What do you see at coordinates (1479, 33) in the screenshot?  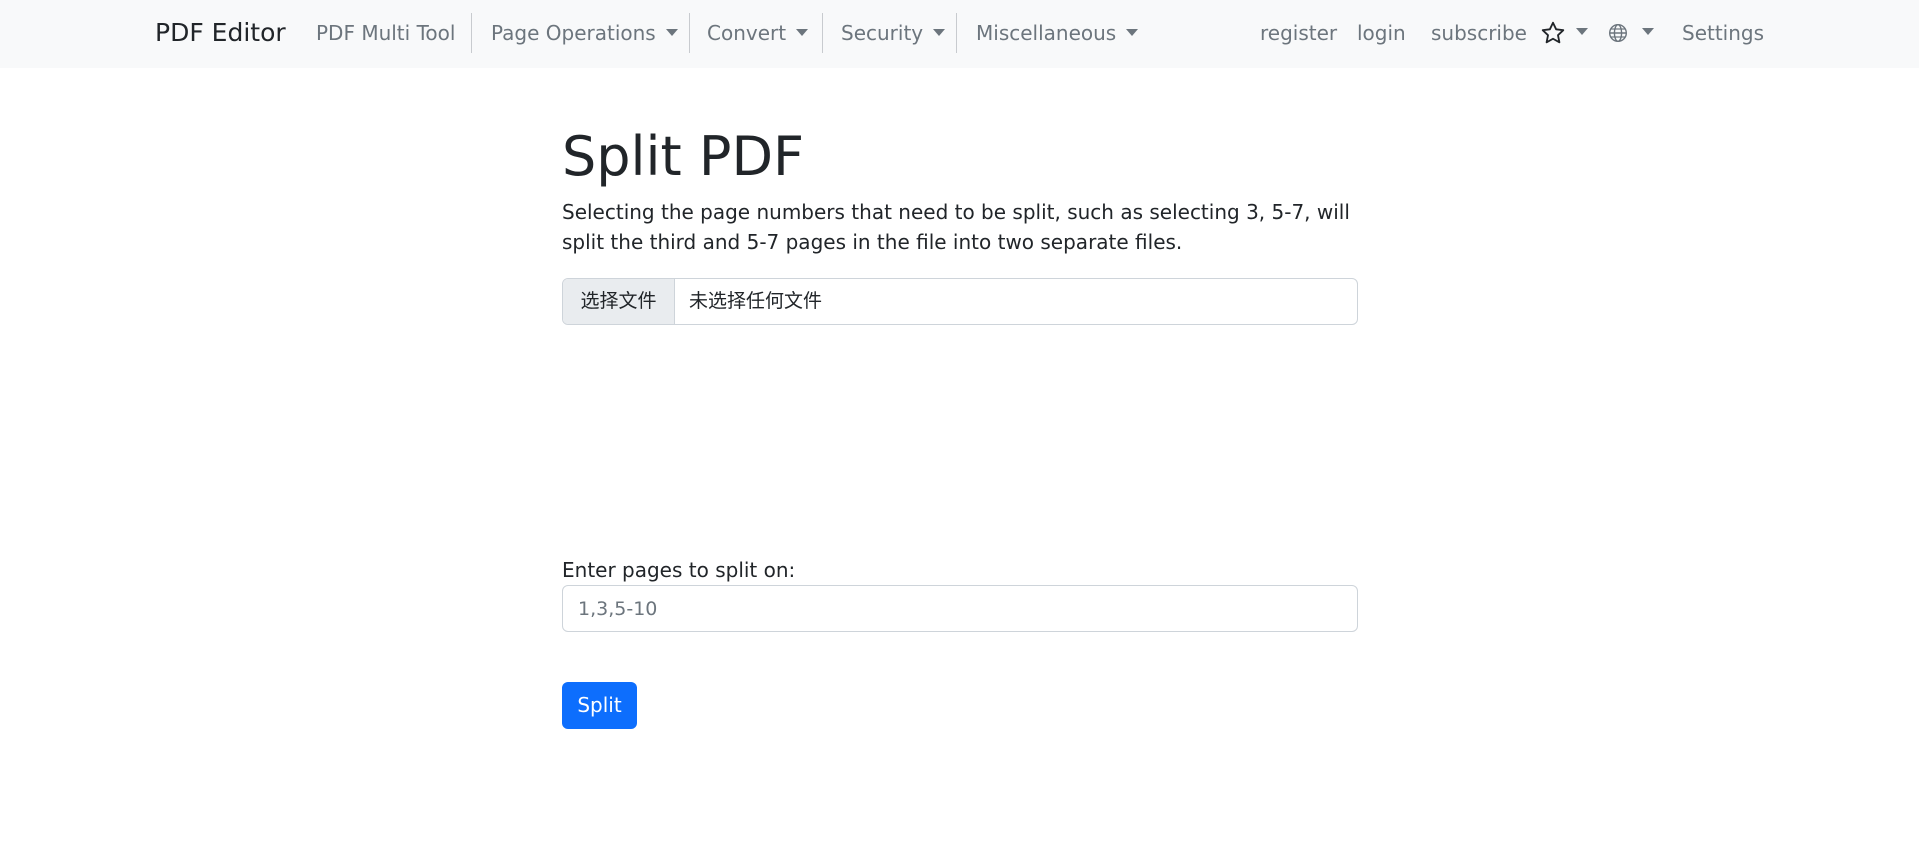 I see `nav-subscribe-link: subscribe` at bounding box center [1479, 33].